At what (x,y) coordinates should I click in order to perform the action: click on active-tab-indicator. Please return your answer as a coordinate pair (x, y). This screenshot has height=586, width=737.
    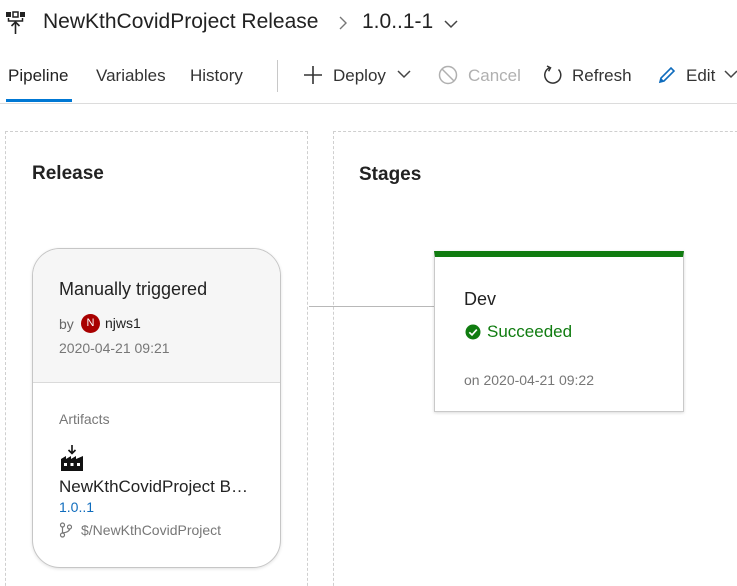
    Looking at the image, I should click on (39, 100).